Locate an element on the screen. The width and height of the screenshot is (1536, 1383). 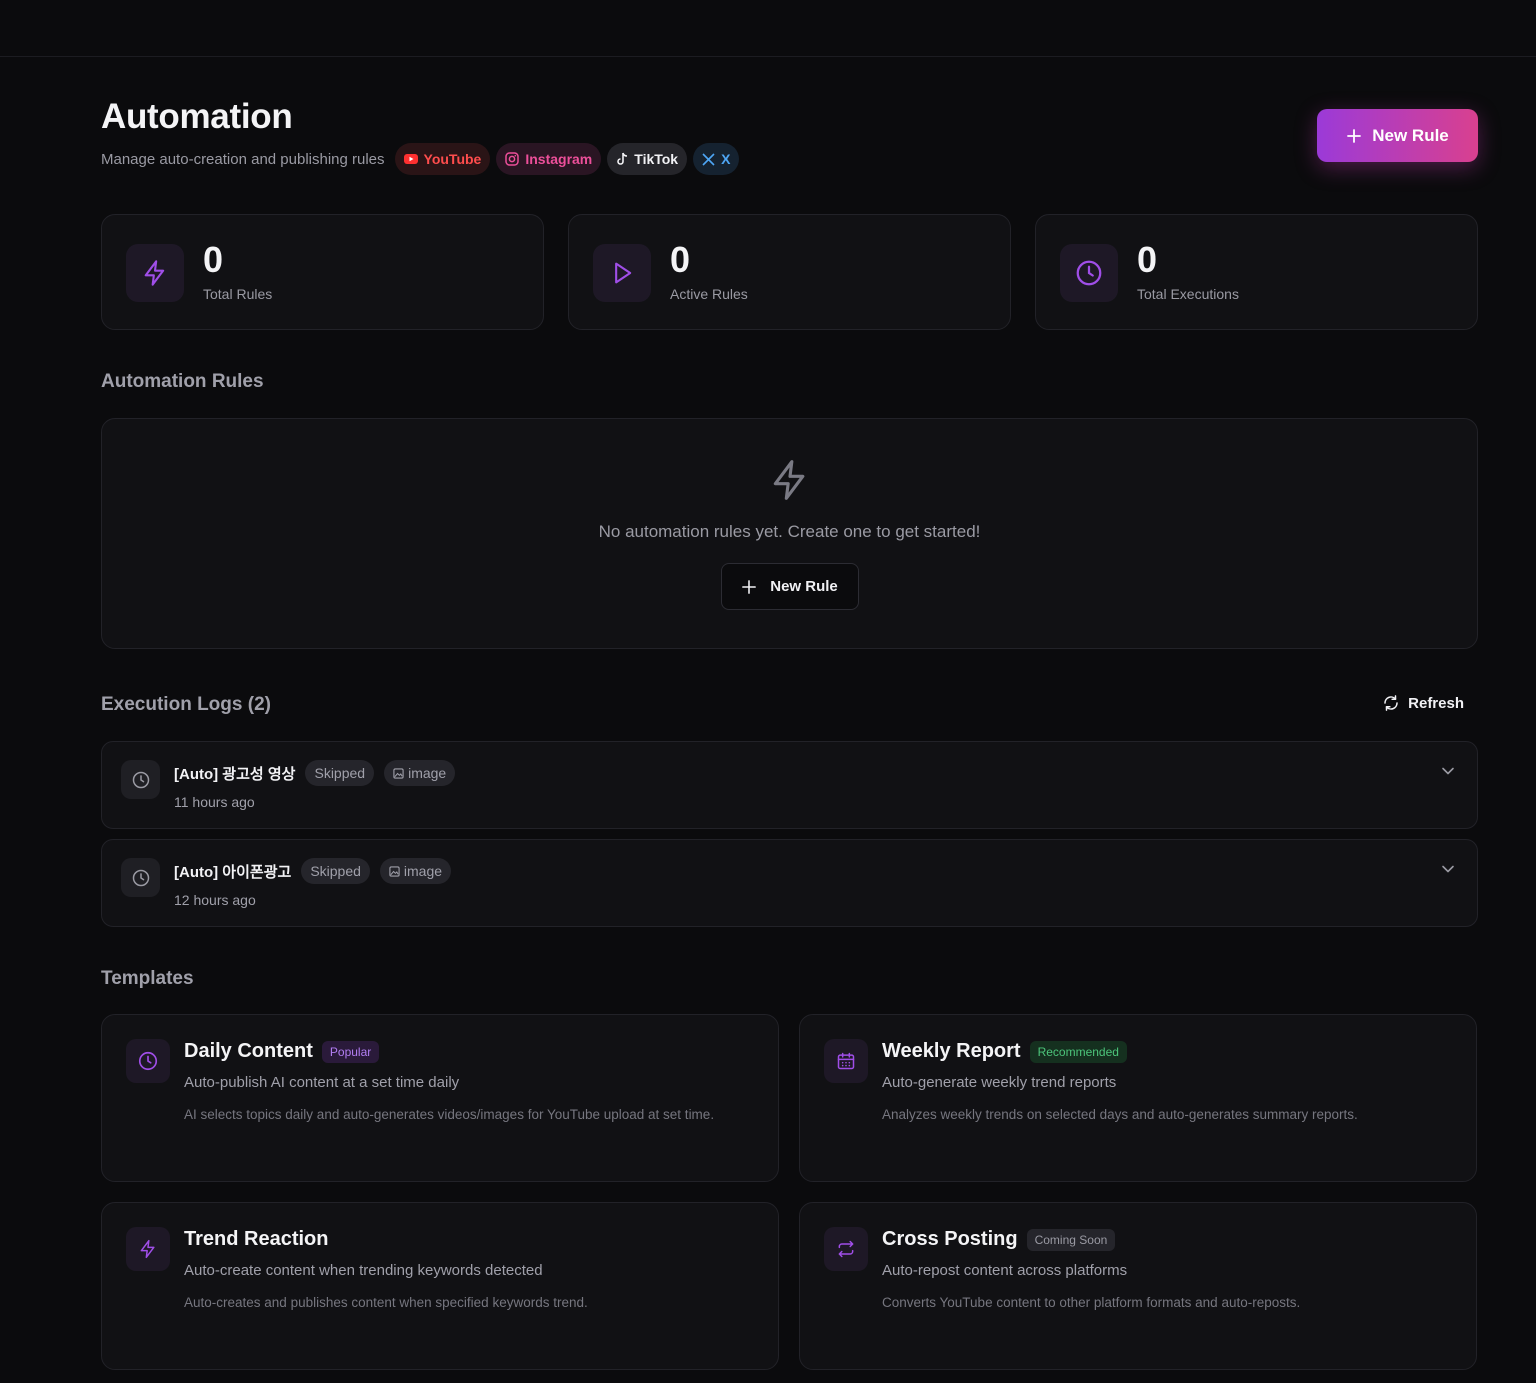
template-badge: Coming Soon is located at coordinates (1071, 1239).